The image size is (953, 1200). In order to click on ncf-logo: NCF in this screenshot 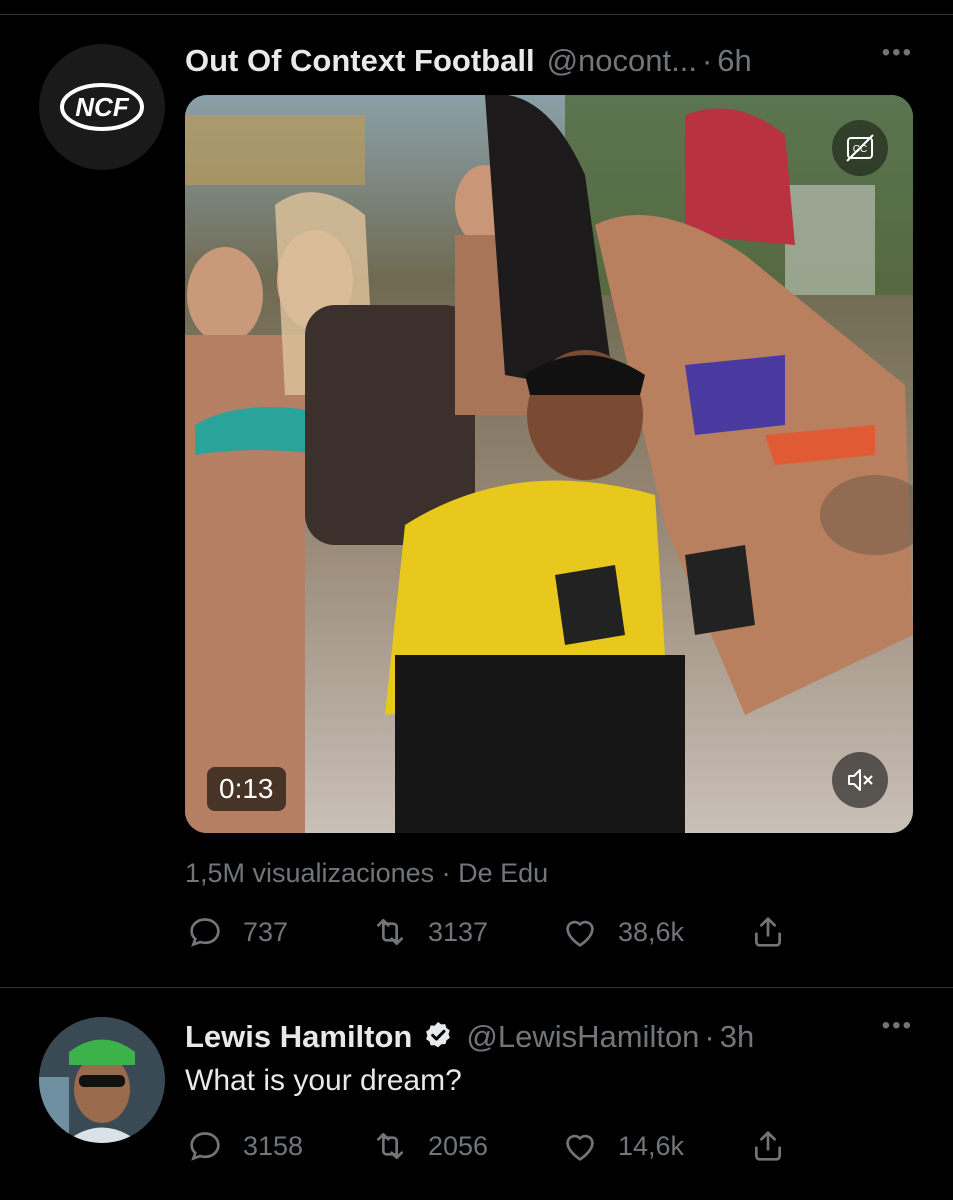, I will do `click(102, 107)`.